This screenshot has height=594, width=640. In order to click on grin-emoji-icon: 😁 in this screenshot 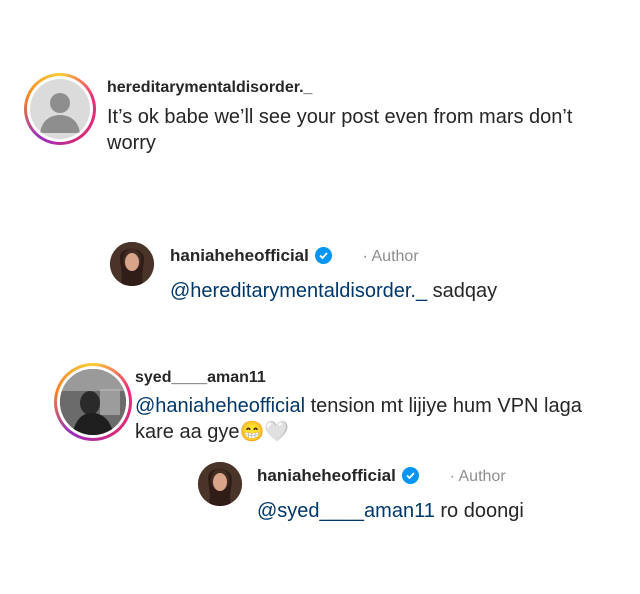, I will do `click(252, 432)`.